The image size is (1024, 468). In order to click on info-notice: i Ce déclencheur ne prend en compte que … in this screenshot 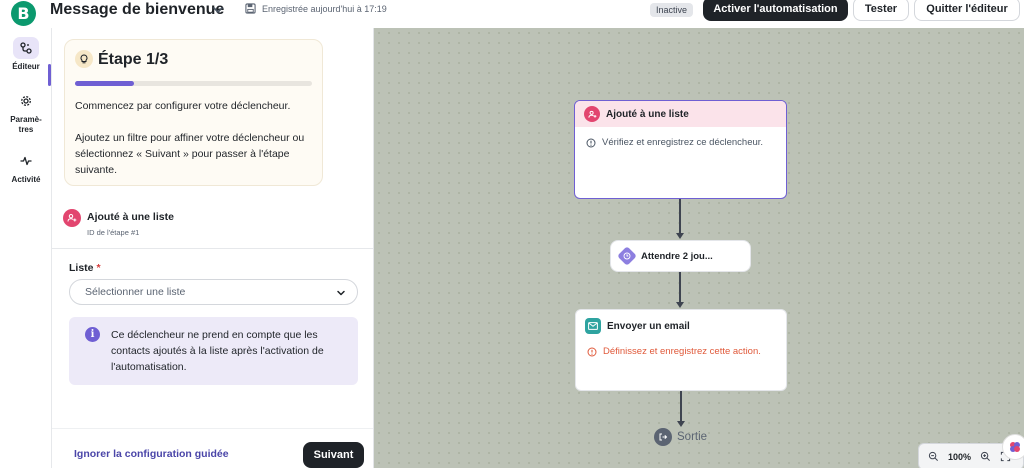, I will do `click(213, 351)`.